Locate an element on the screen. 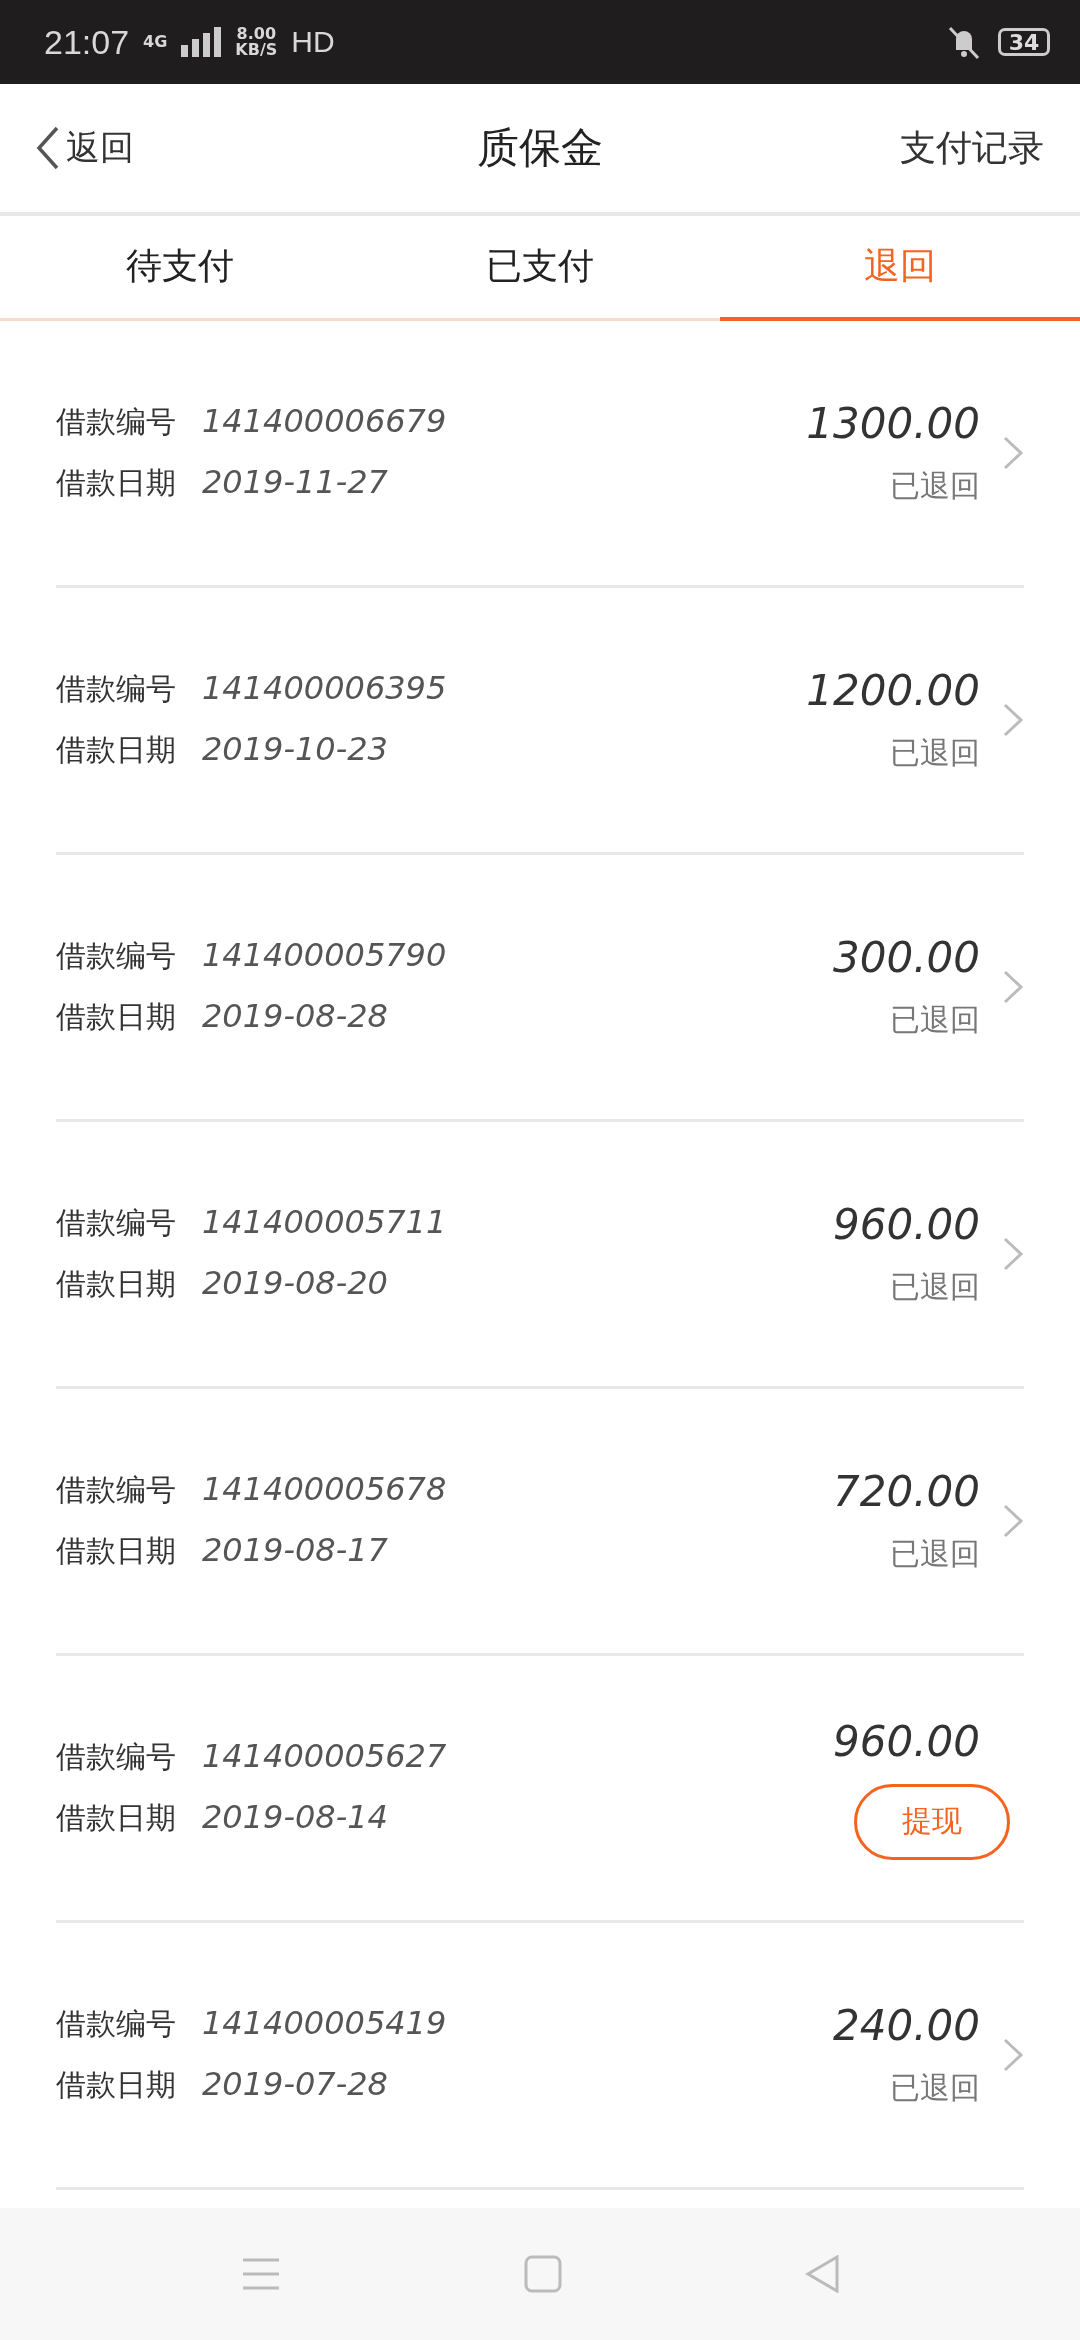  loan-row: 借款编号 141400006395 借款日期 2019-10-23 1200.00 已退回 is located at coordinates (540, 721).